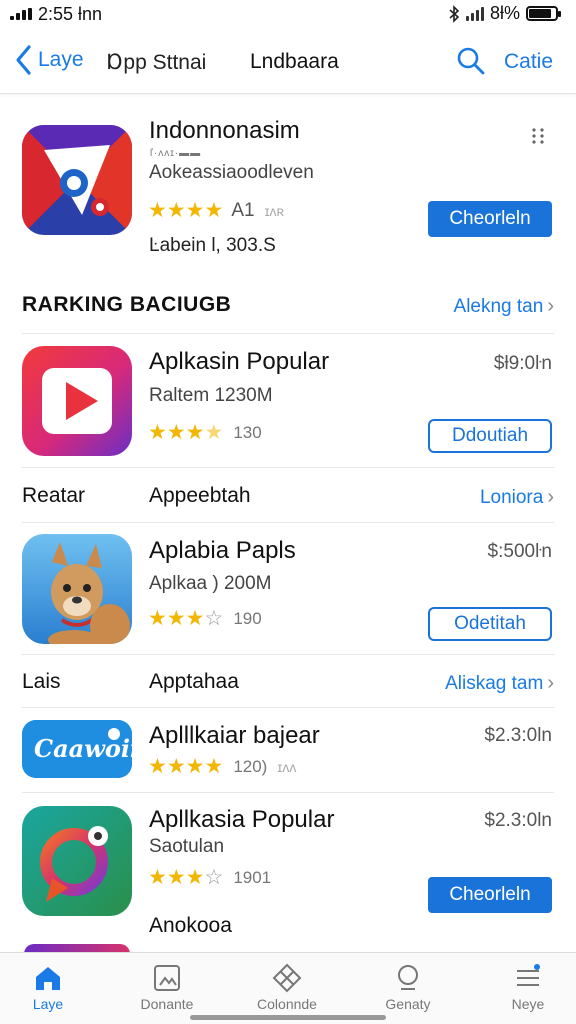 The width and height of the screenshot is (576, 1024). I want to click on section-see-all-link: Alekng tan ›, so click(504, 306).